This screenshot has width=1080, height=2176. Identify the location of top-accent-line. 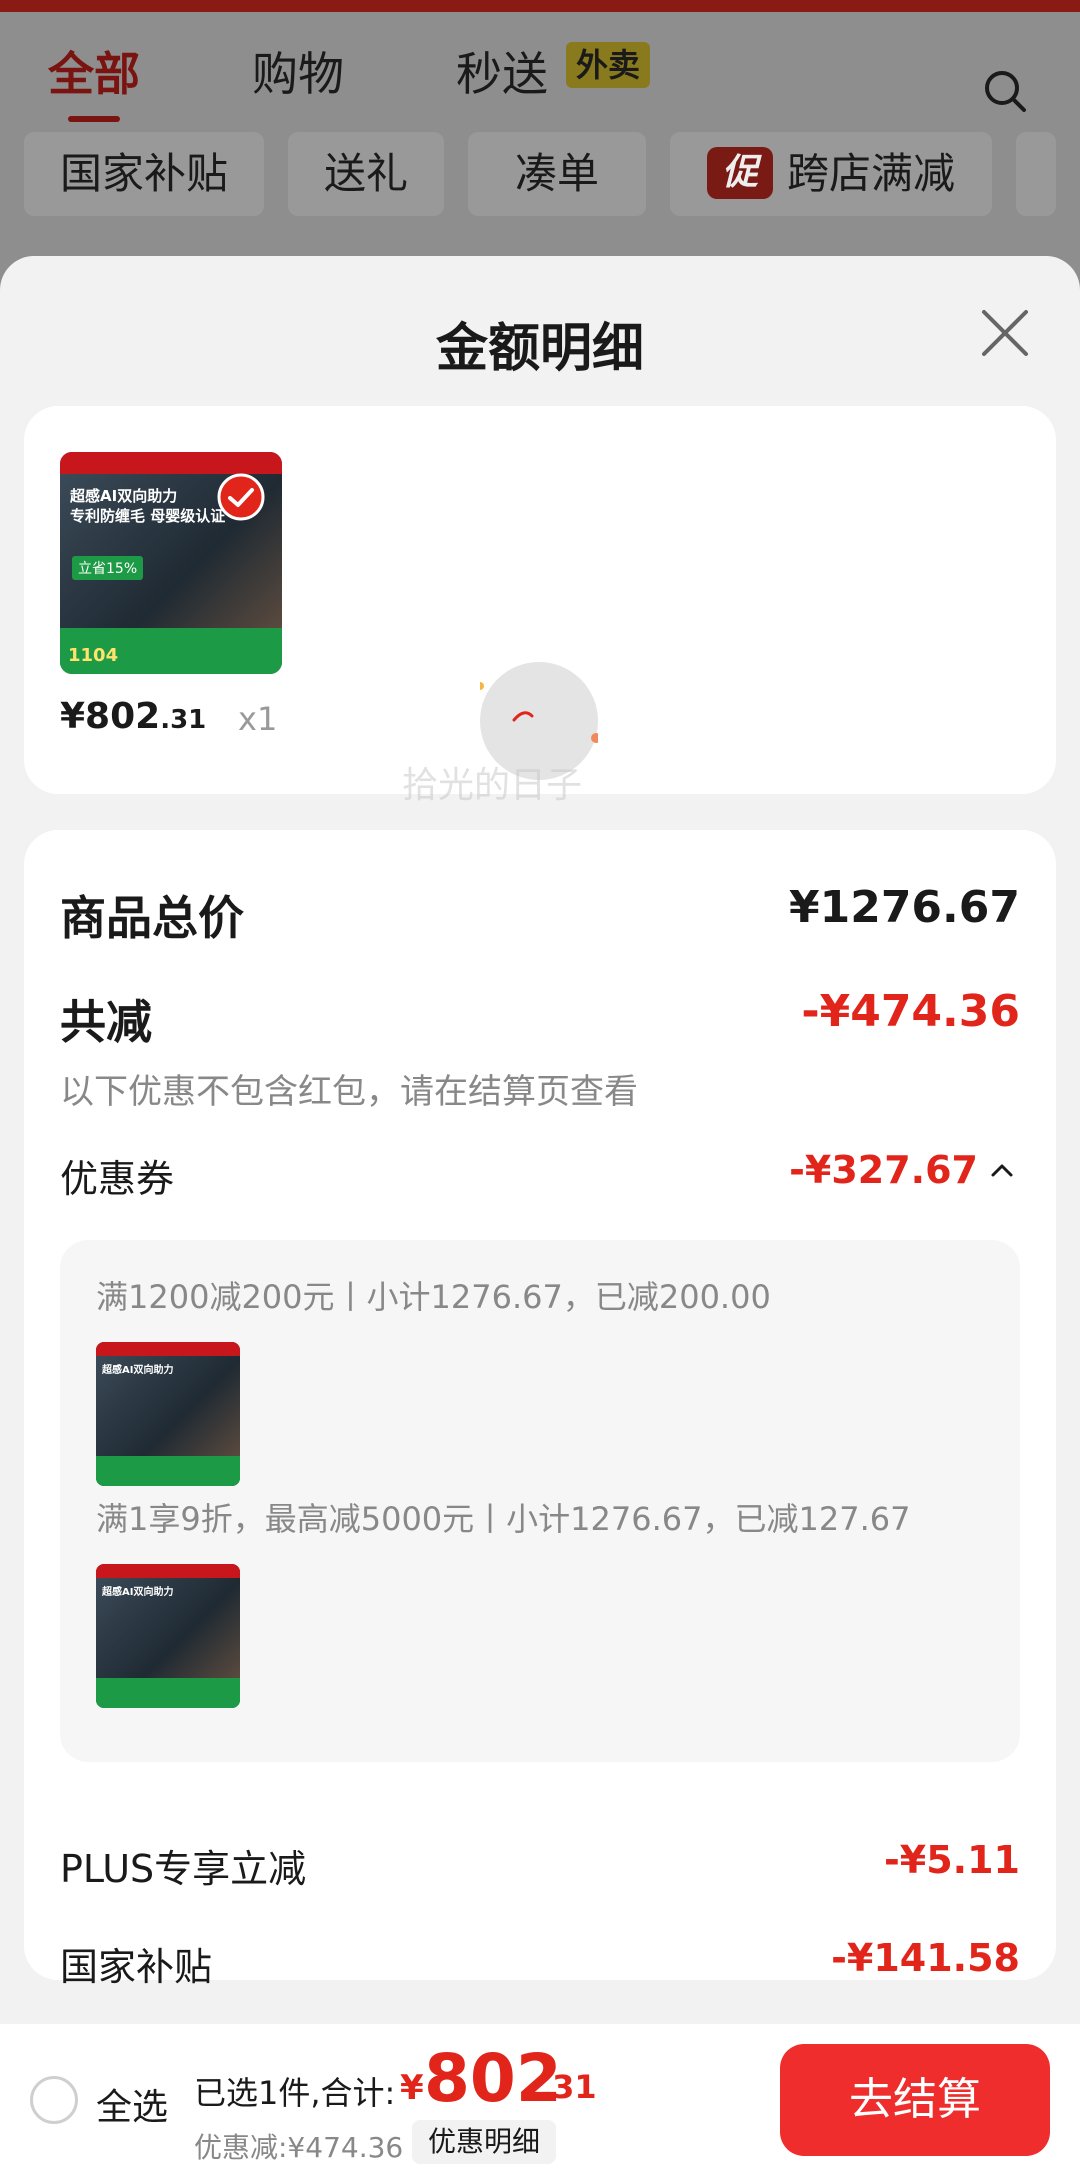
(540, 6).